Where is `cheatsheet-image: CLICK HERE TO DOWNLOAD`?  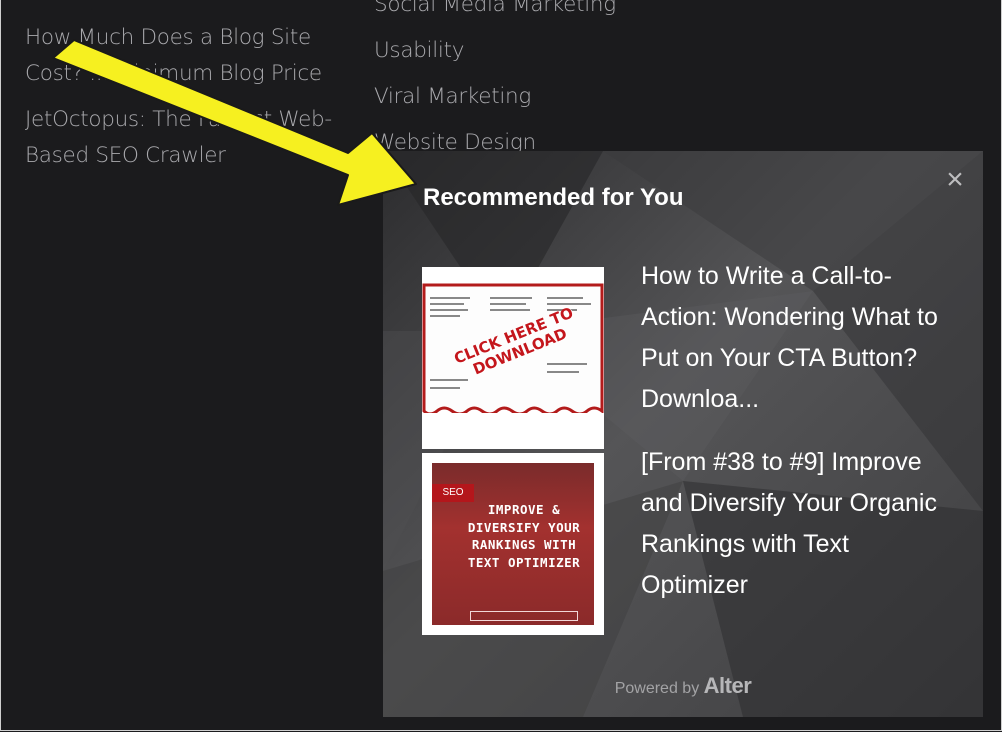 cheatsheet-image: CLICK HERE TO DOWNLOAD is located at coordinates (513, 348).